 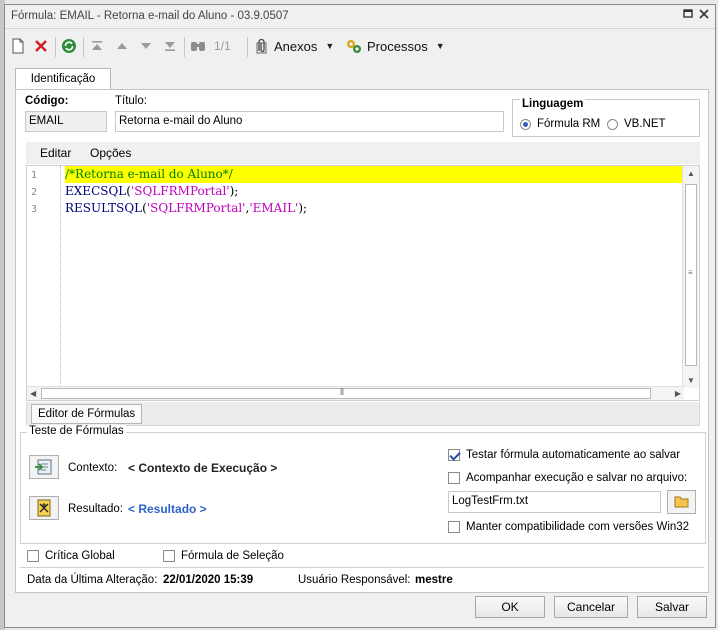 I want to click on processes-menu: Processos ▼, so click(x=395, y=46).